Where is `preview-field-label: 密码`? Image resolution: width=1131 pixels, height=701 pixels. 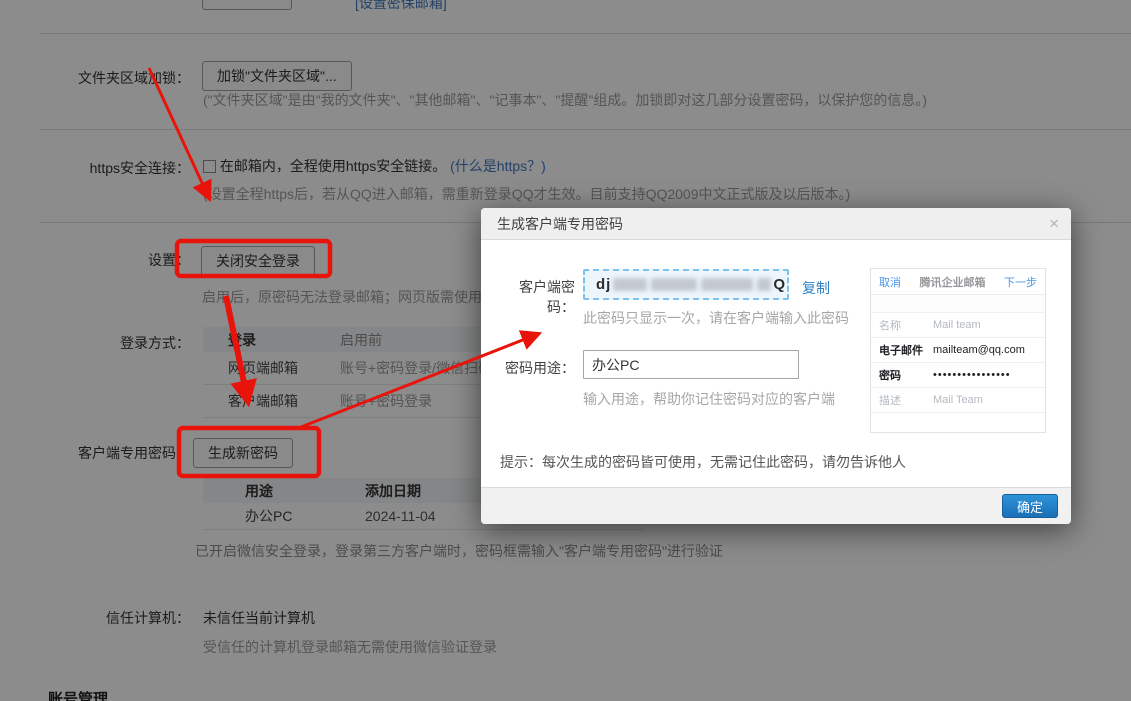 preview-field-label: 密码 is located at coordinates (890, 376).